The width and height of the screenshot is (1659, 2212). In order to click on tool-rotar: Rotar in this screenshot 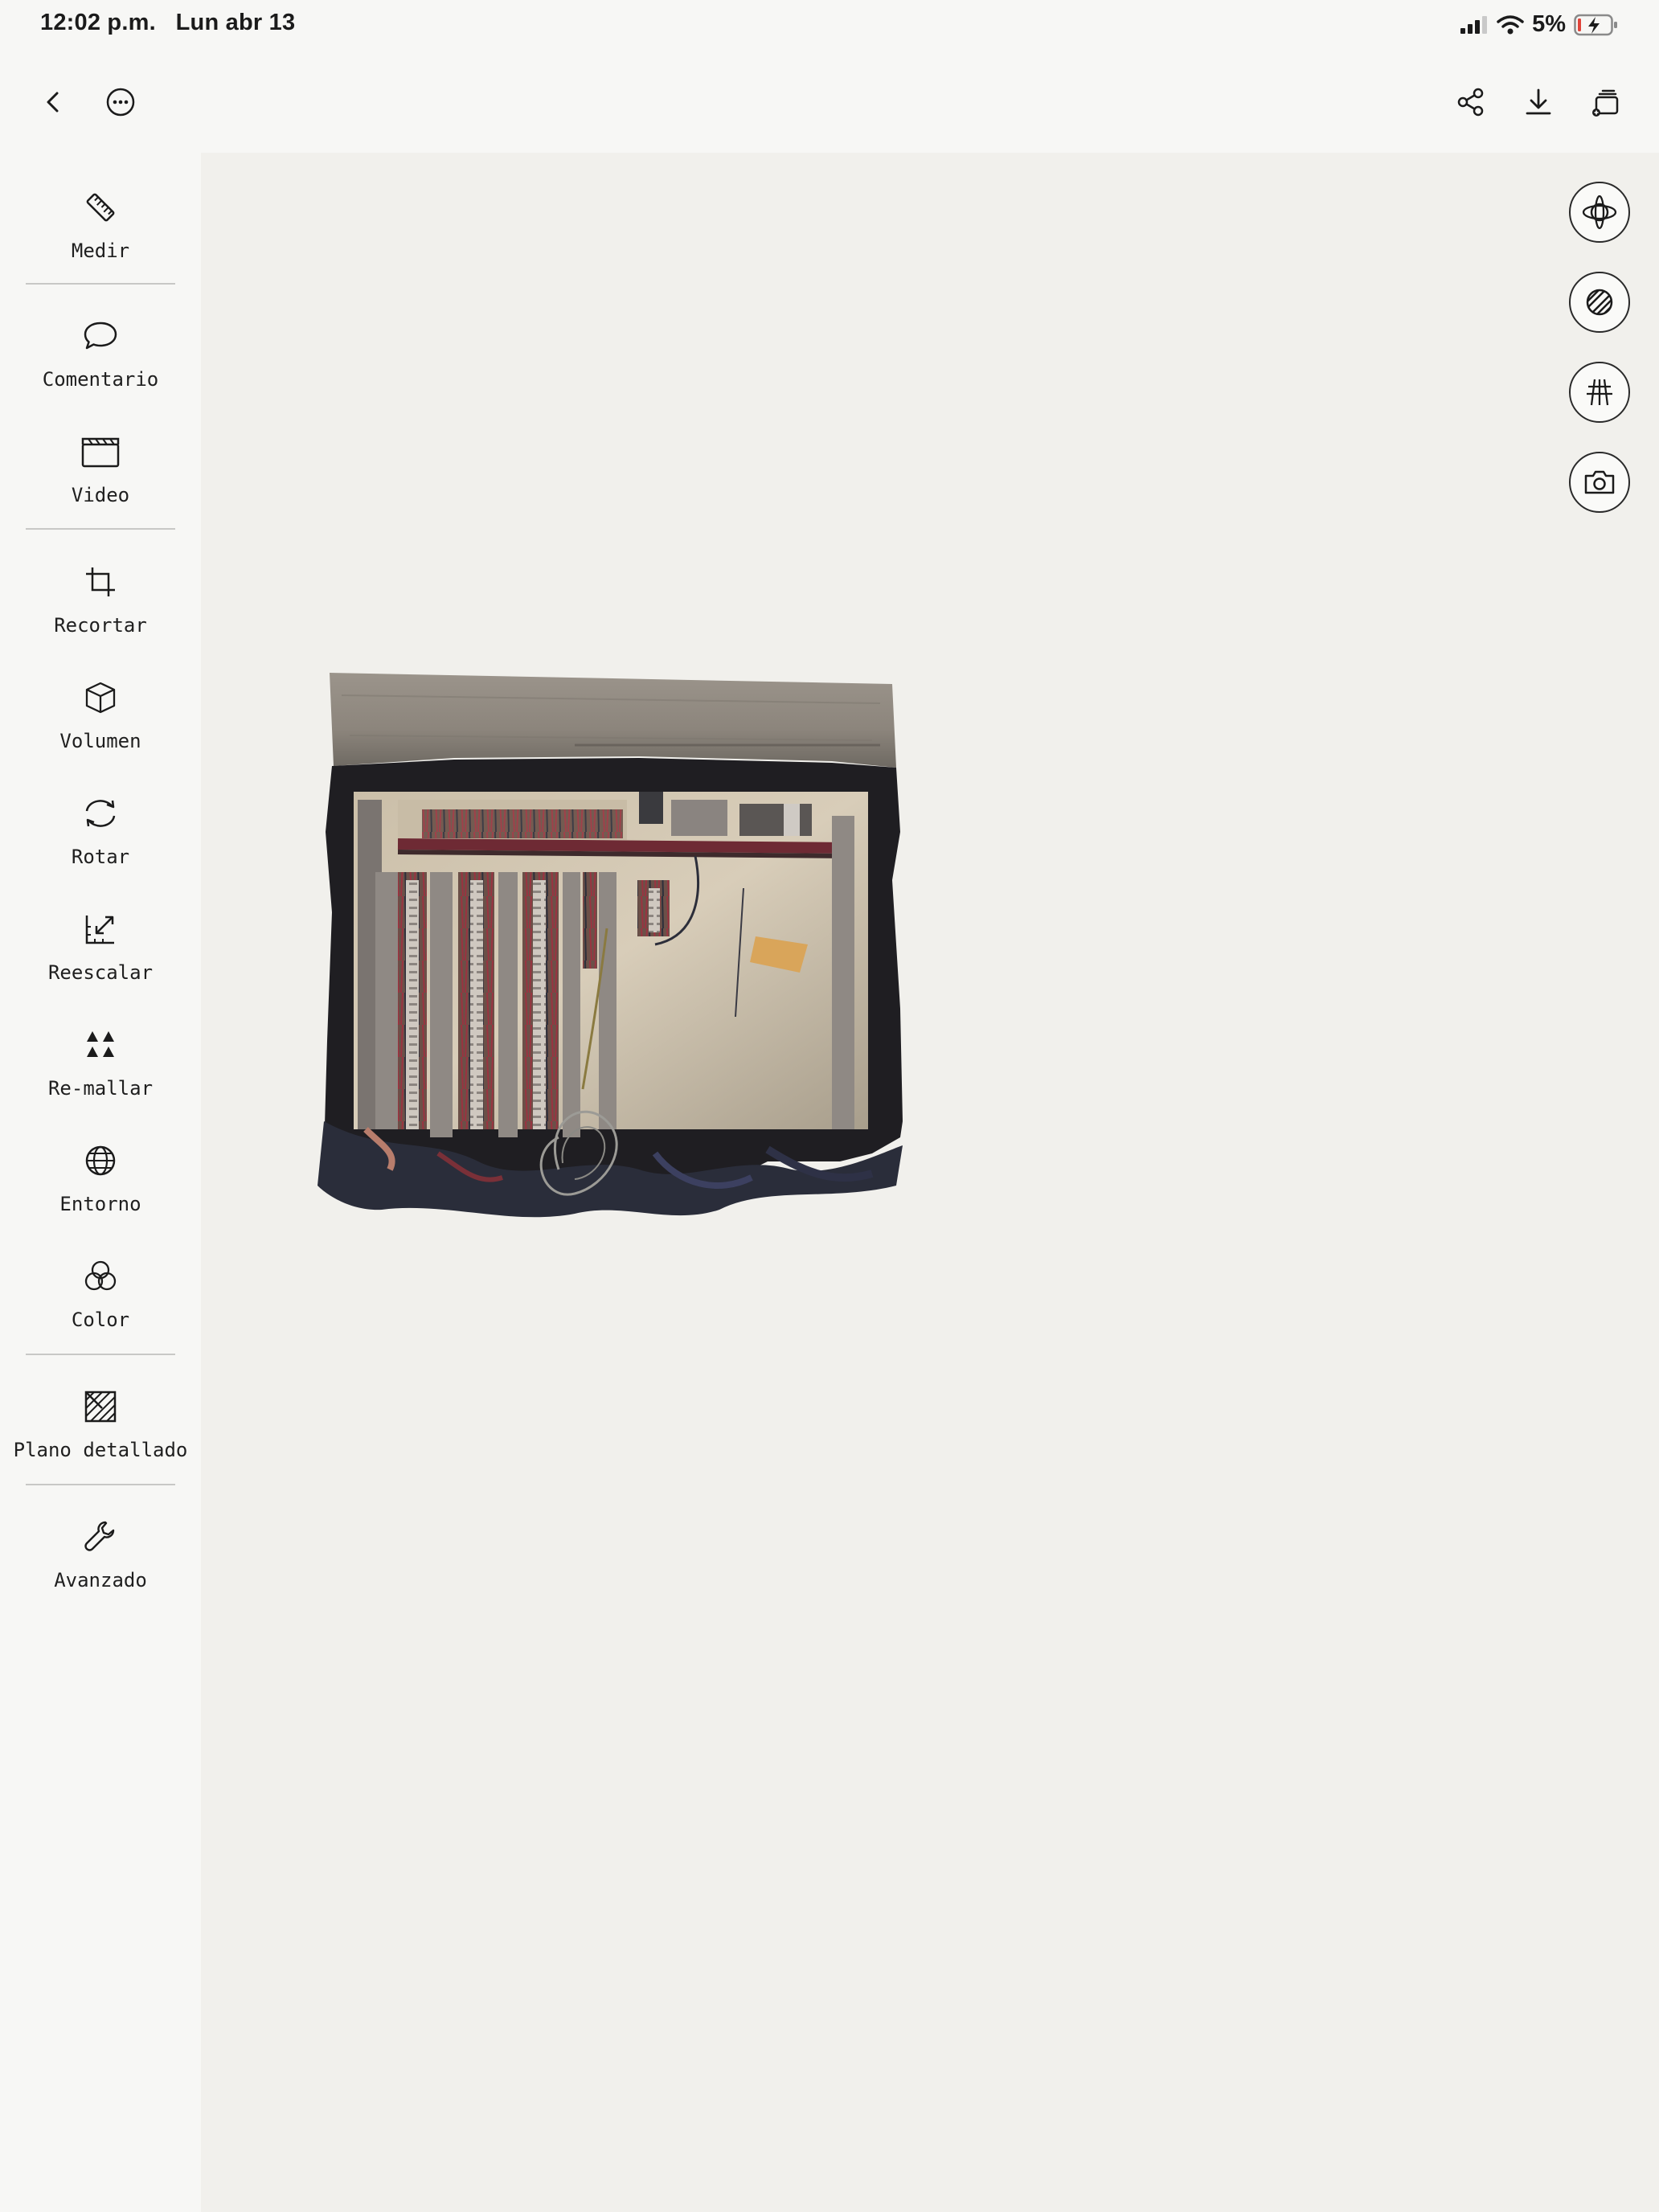, I will do `click(100, 829)`.